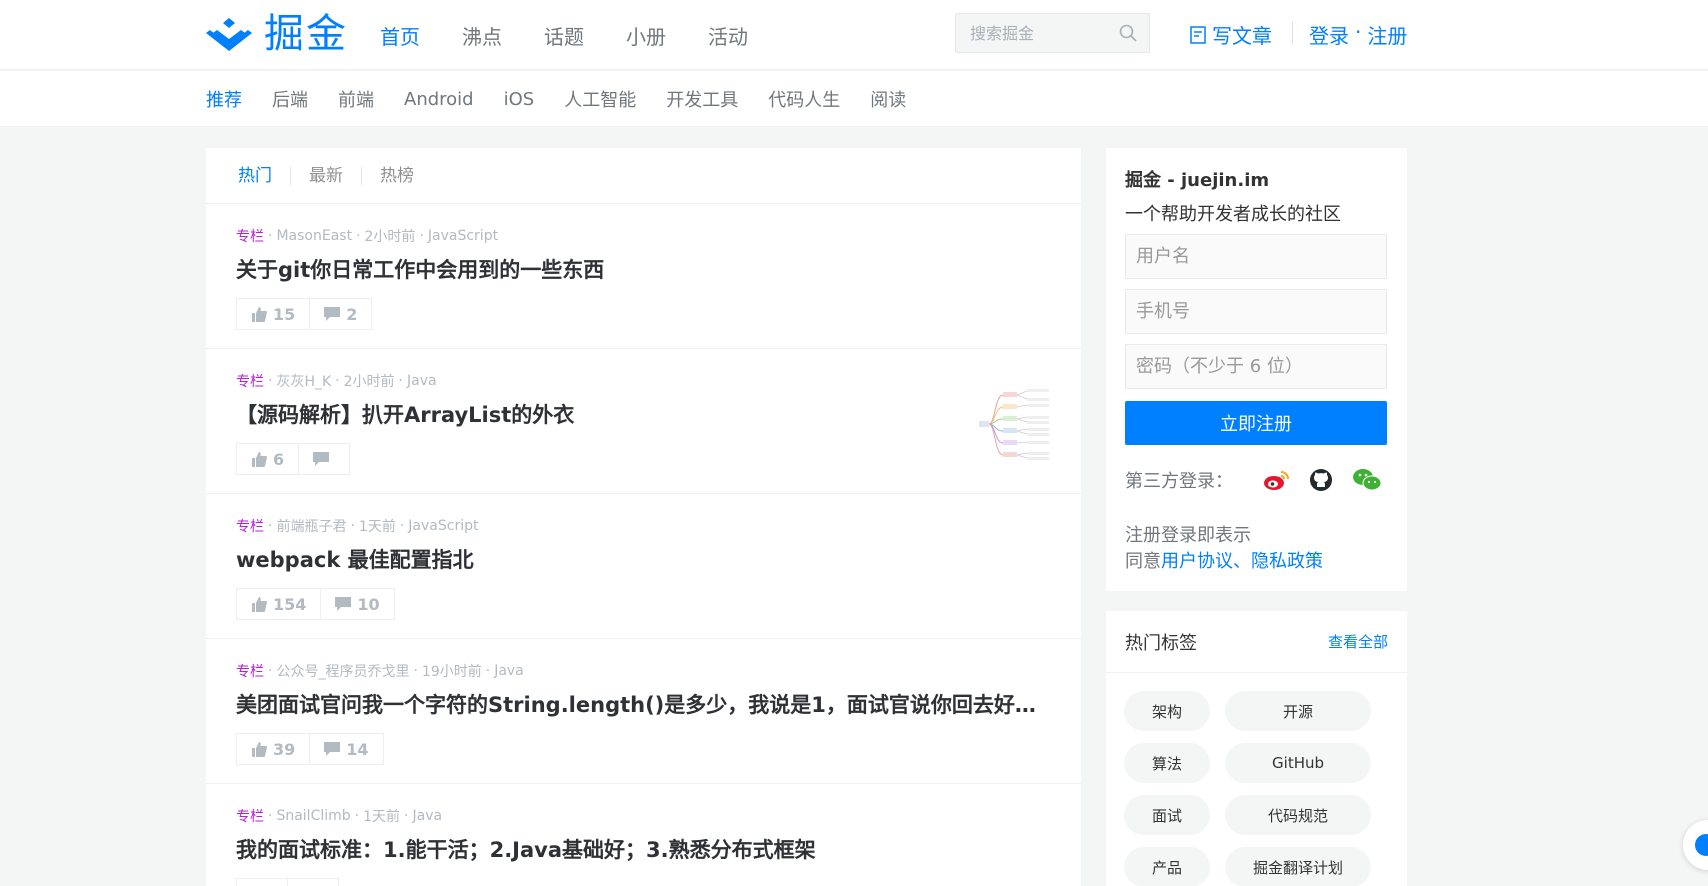 The image size is (1708, 886). Describe the element at coordinates (643, 559) in the screenshot. I see `article-title: webpack 最佳配置指北` at that location.